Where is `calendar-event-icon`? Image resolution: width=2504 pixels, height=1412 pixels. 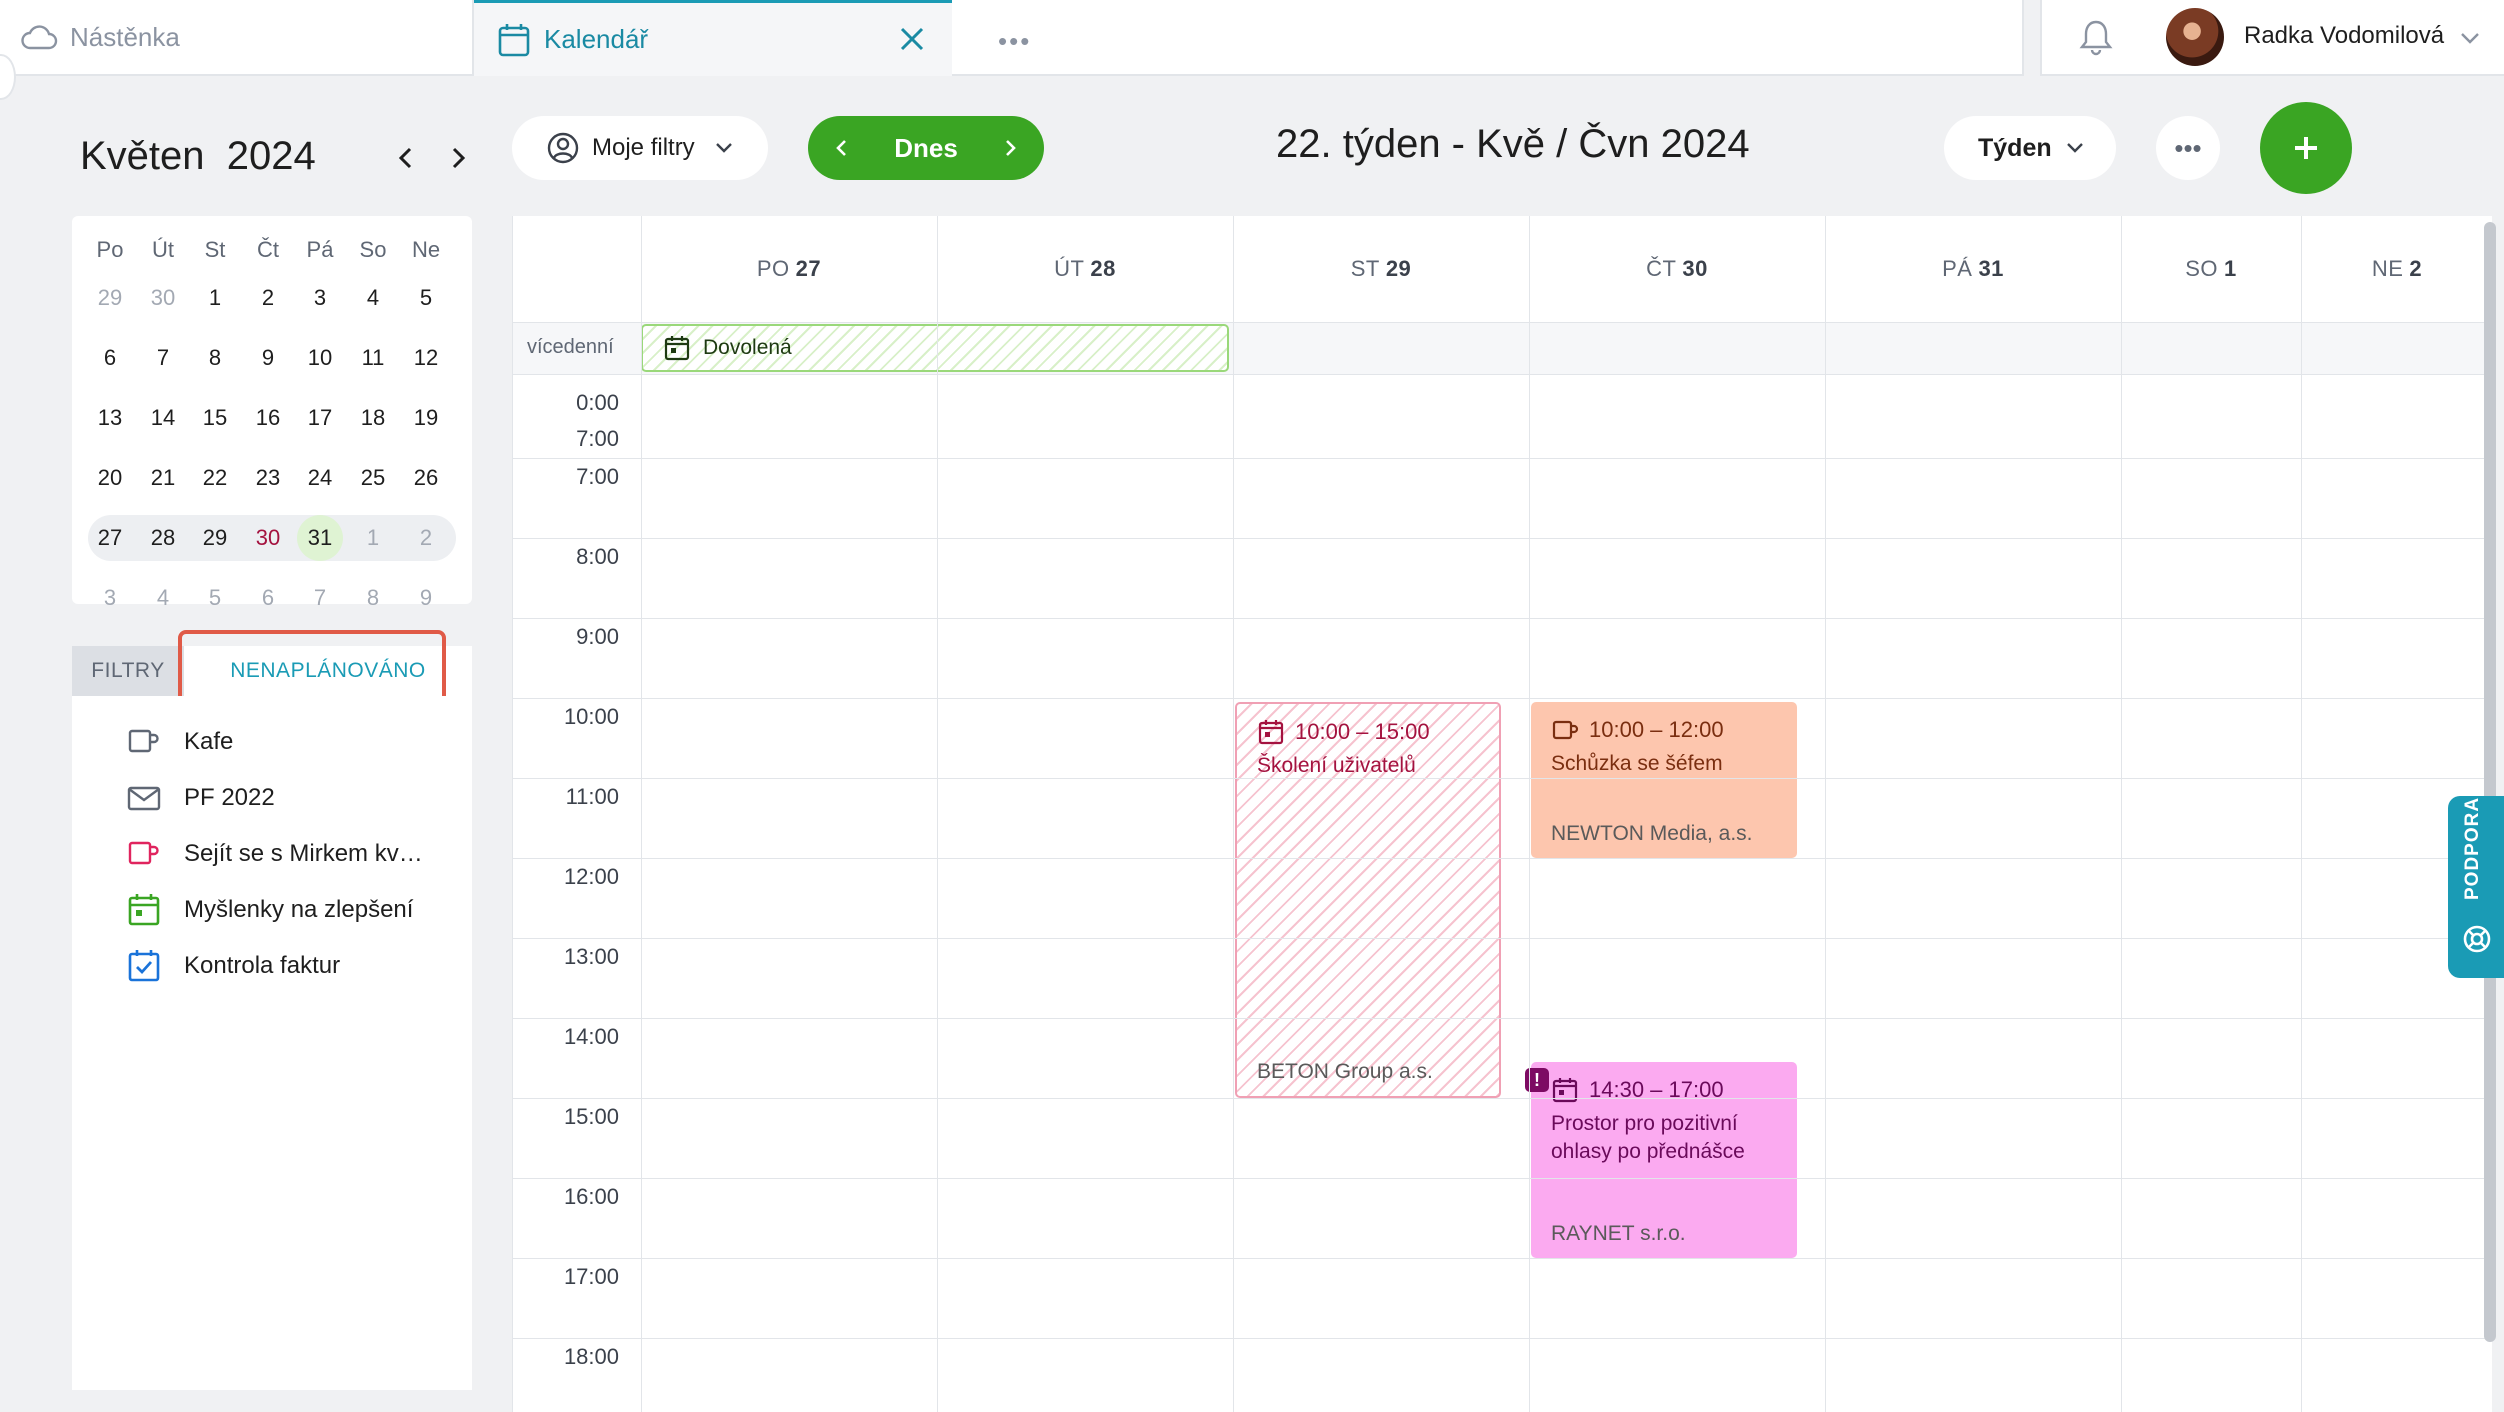
calendar-event-icon is located at coordinates (1271, 732).